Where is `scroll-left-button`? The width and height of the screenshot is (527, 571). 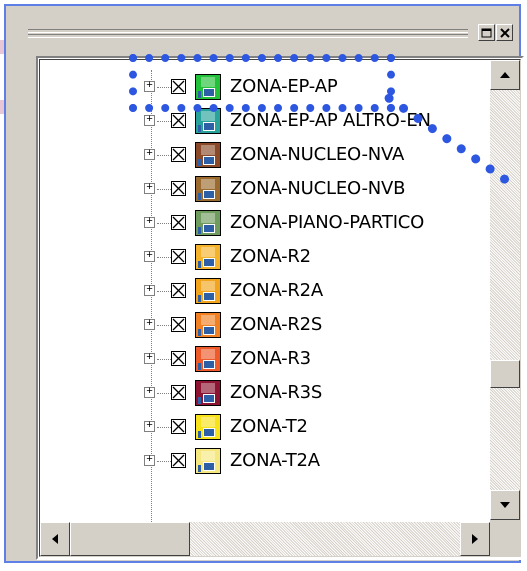
scroll-left-button is located at coordinates (55, 539).